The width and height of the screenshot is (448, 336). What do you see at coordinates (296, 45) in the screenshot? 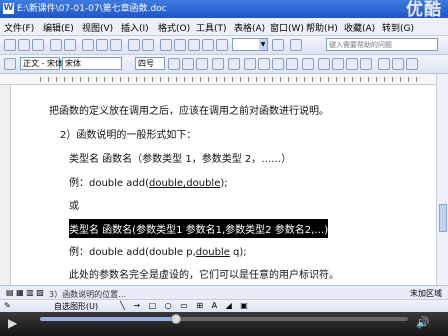
I see `read-icon` at bounding box center [296, 45].